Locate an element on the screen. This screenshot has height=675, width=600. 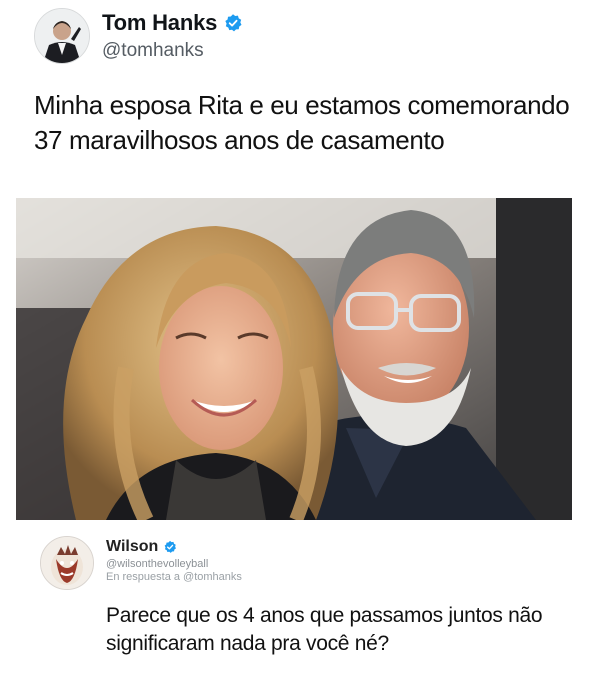
reply-avatar is located at coordinates (67, 563).